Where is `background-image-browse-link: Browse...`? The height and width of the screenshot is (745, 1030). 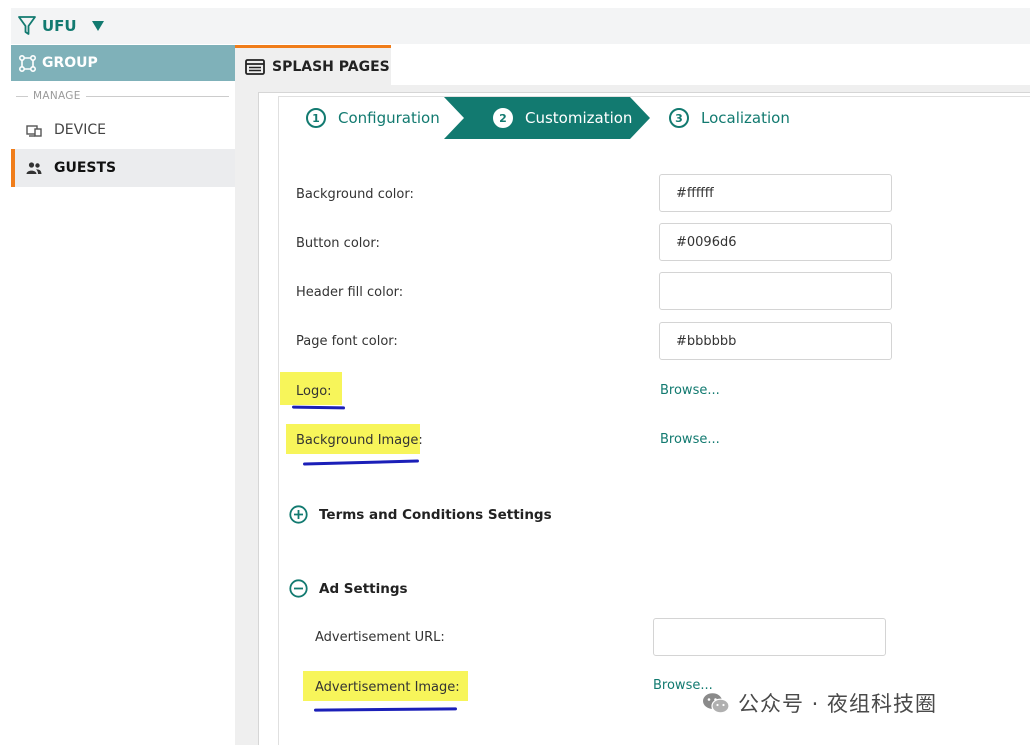 background-image-browse-link: Browse... is located at coordinates (690, 439).